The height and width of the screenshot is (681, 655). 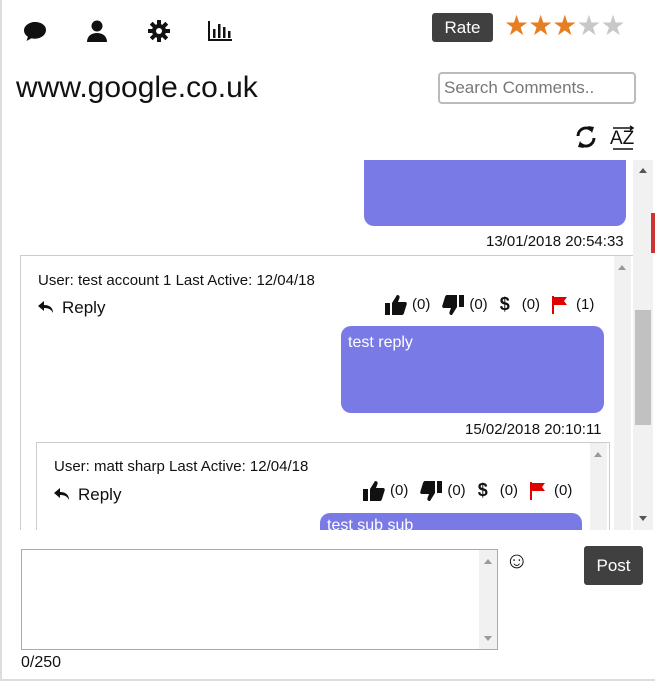 I want to click on comment-input-scrollbar, so click(x=488, y=599).